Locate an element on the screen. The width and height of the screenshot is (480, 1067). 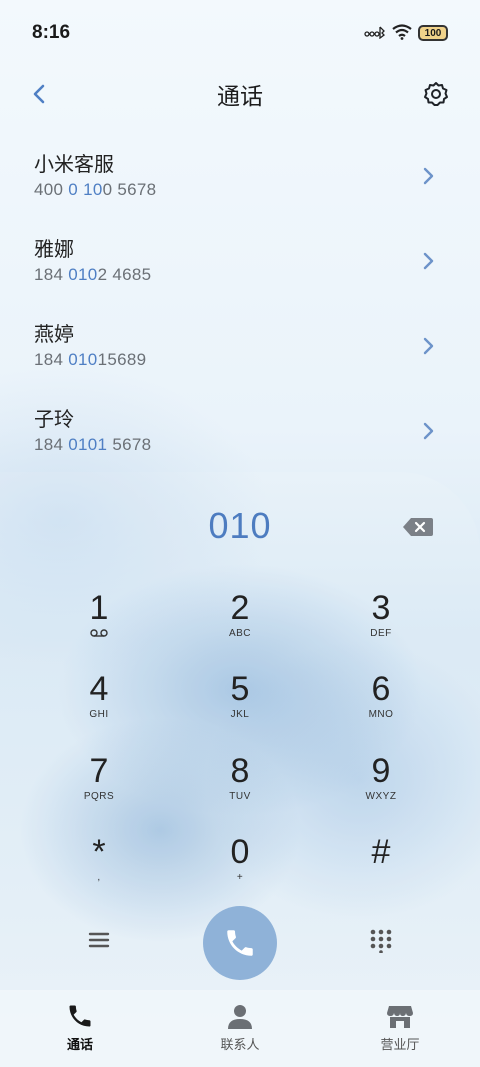
contact-number: 184 0102 4685 is located at coordinates (93, 274).